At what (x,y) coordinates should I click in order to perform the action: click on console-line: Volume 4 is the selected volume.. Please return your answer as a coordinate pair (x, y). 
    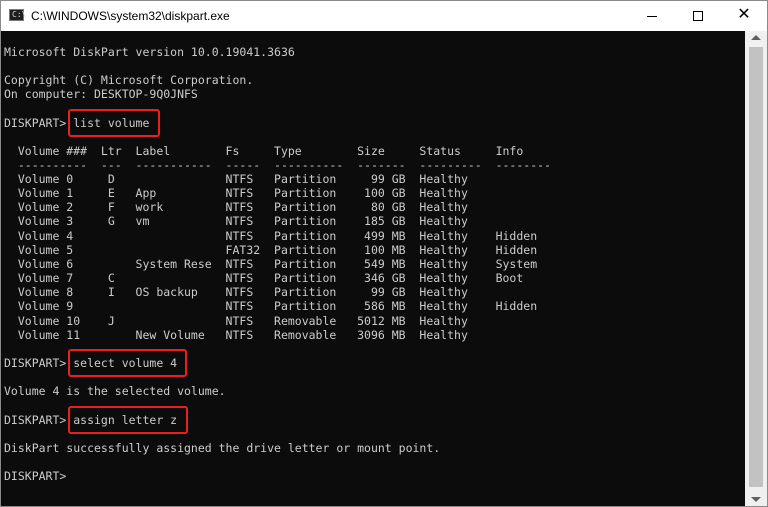
    Looking at the image, I should click on (115, 391).